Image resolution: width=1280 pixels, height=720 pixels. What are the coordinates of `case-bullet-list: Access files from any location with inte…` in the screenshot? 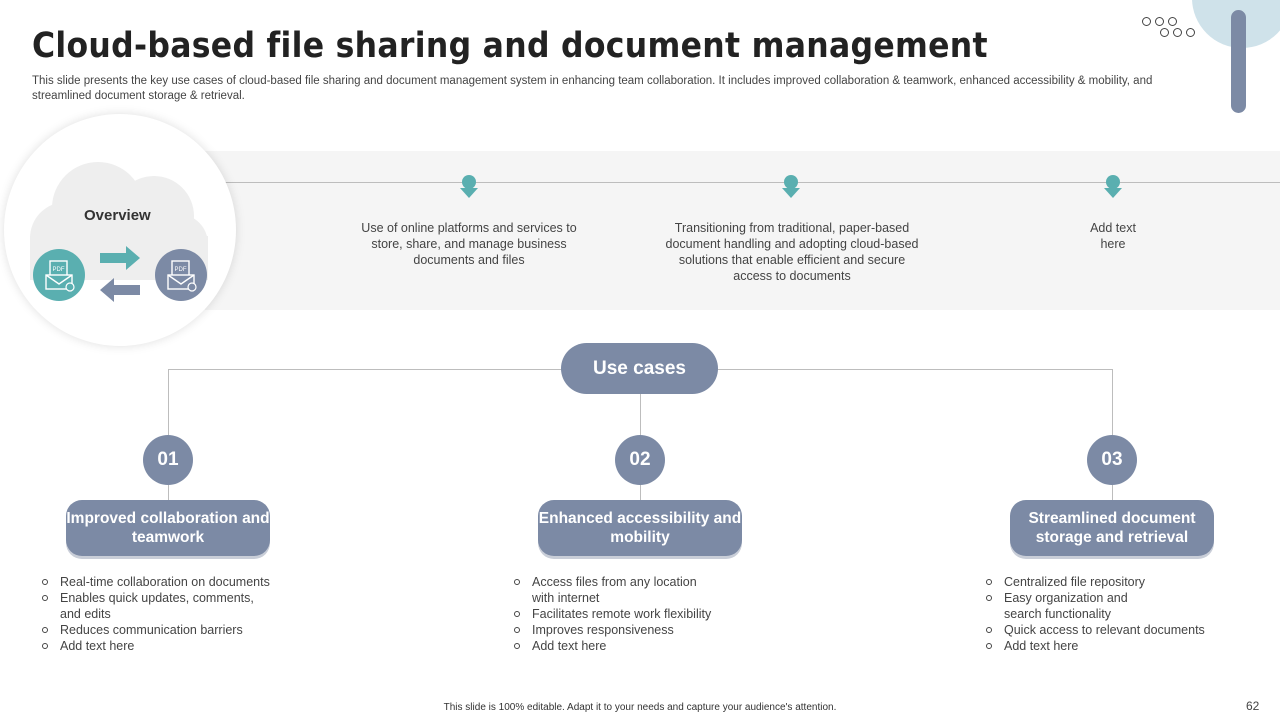 It's located at (642, 614).